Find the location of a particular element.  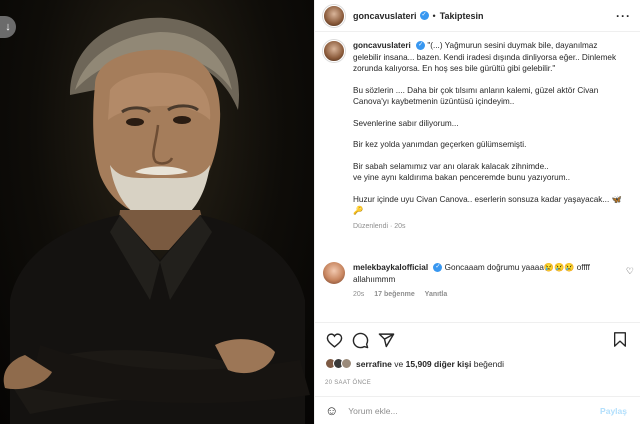

comment-like-heart-icon: ♡ is located at coordinates (630, 271).